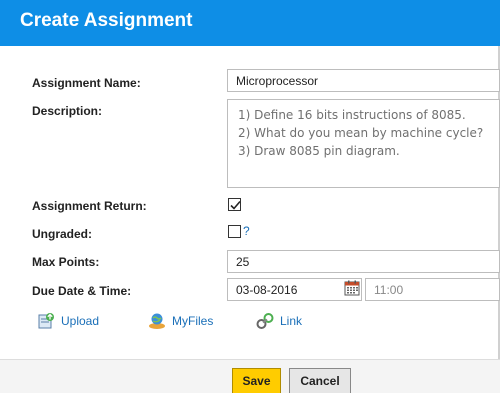  What do you see at coordinates (82, 291) in the screenshot?
I see `due-date-label: Due Date & Time:` at bounding box center [82, 291].